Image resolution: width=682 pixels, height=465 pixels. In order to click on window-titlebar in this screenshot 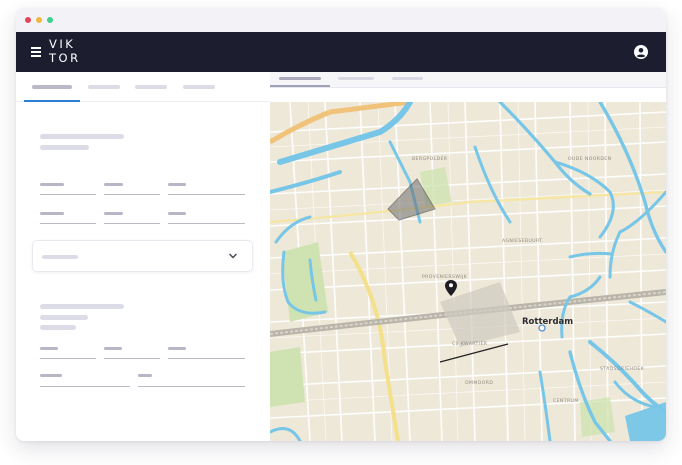, I will do `click(341, 20)`.